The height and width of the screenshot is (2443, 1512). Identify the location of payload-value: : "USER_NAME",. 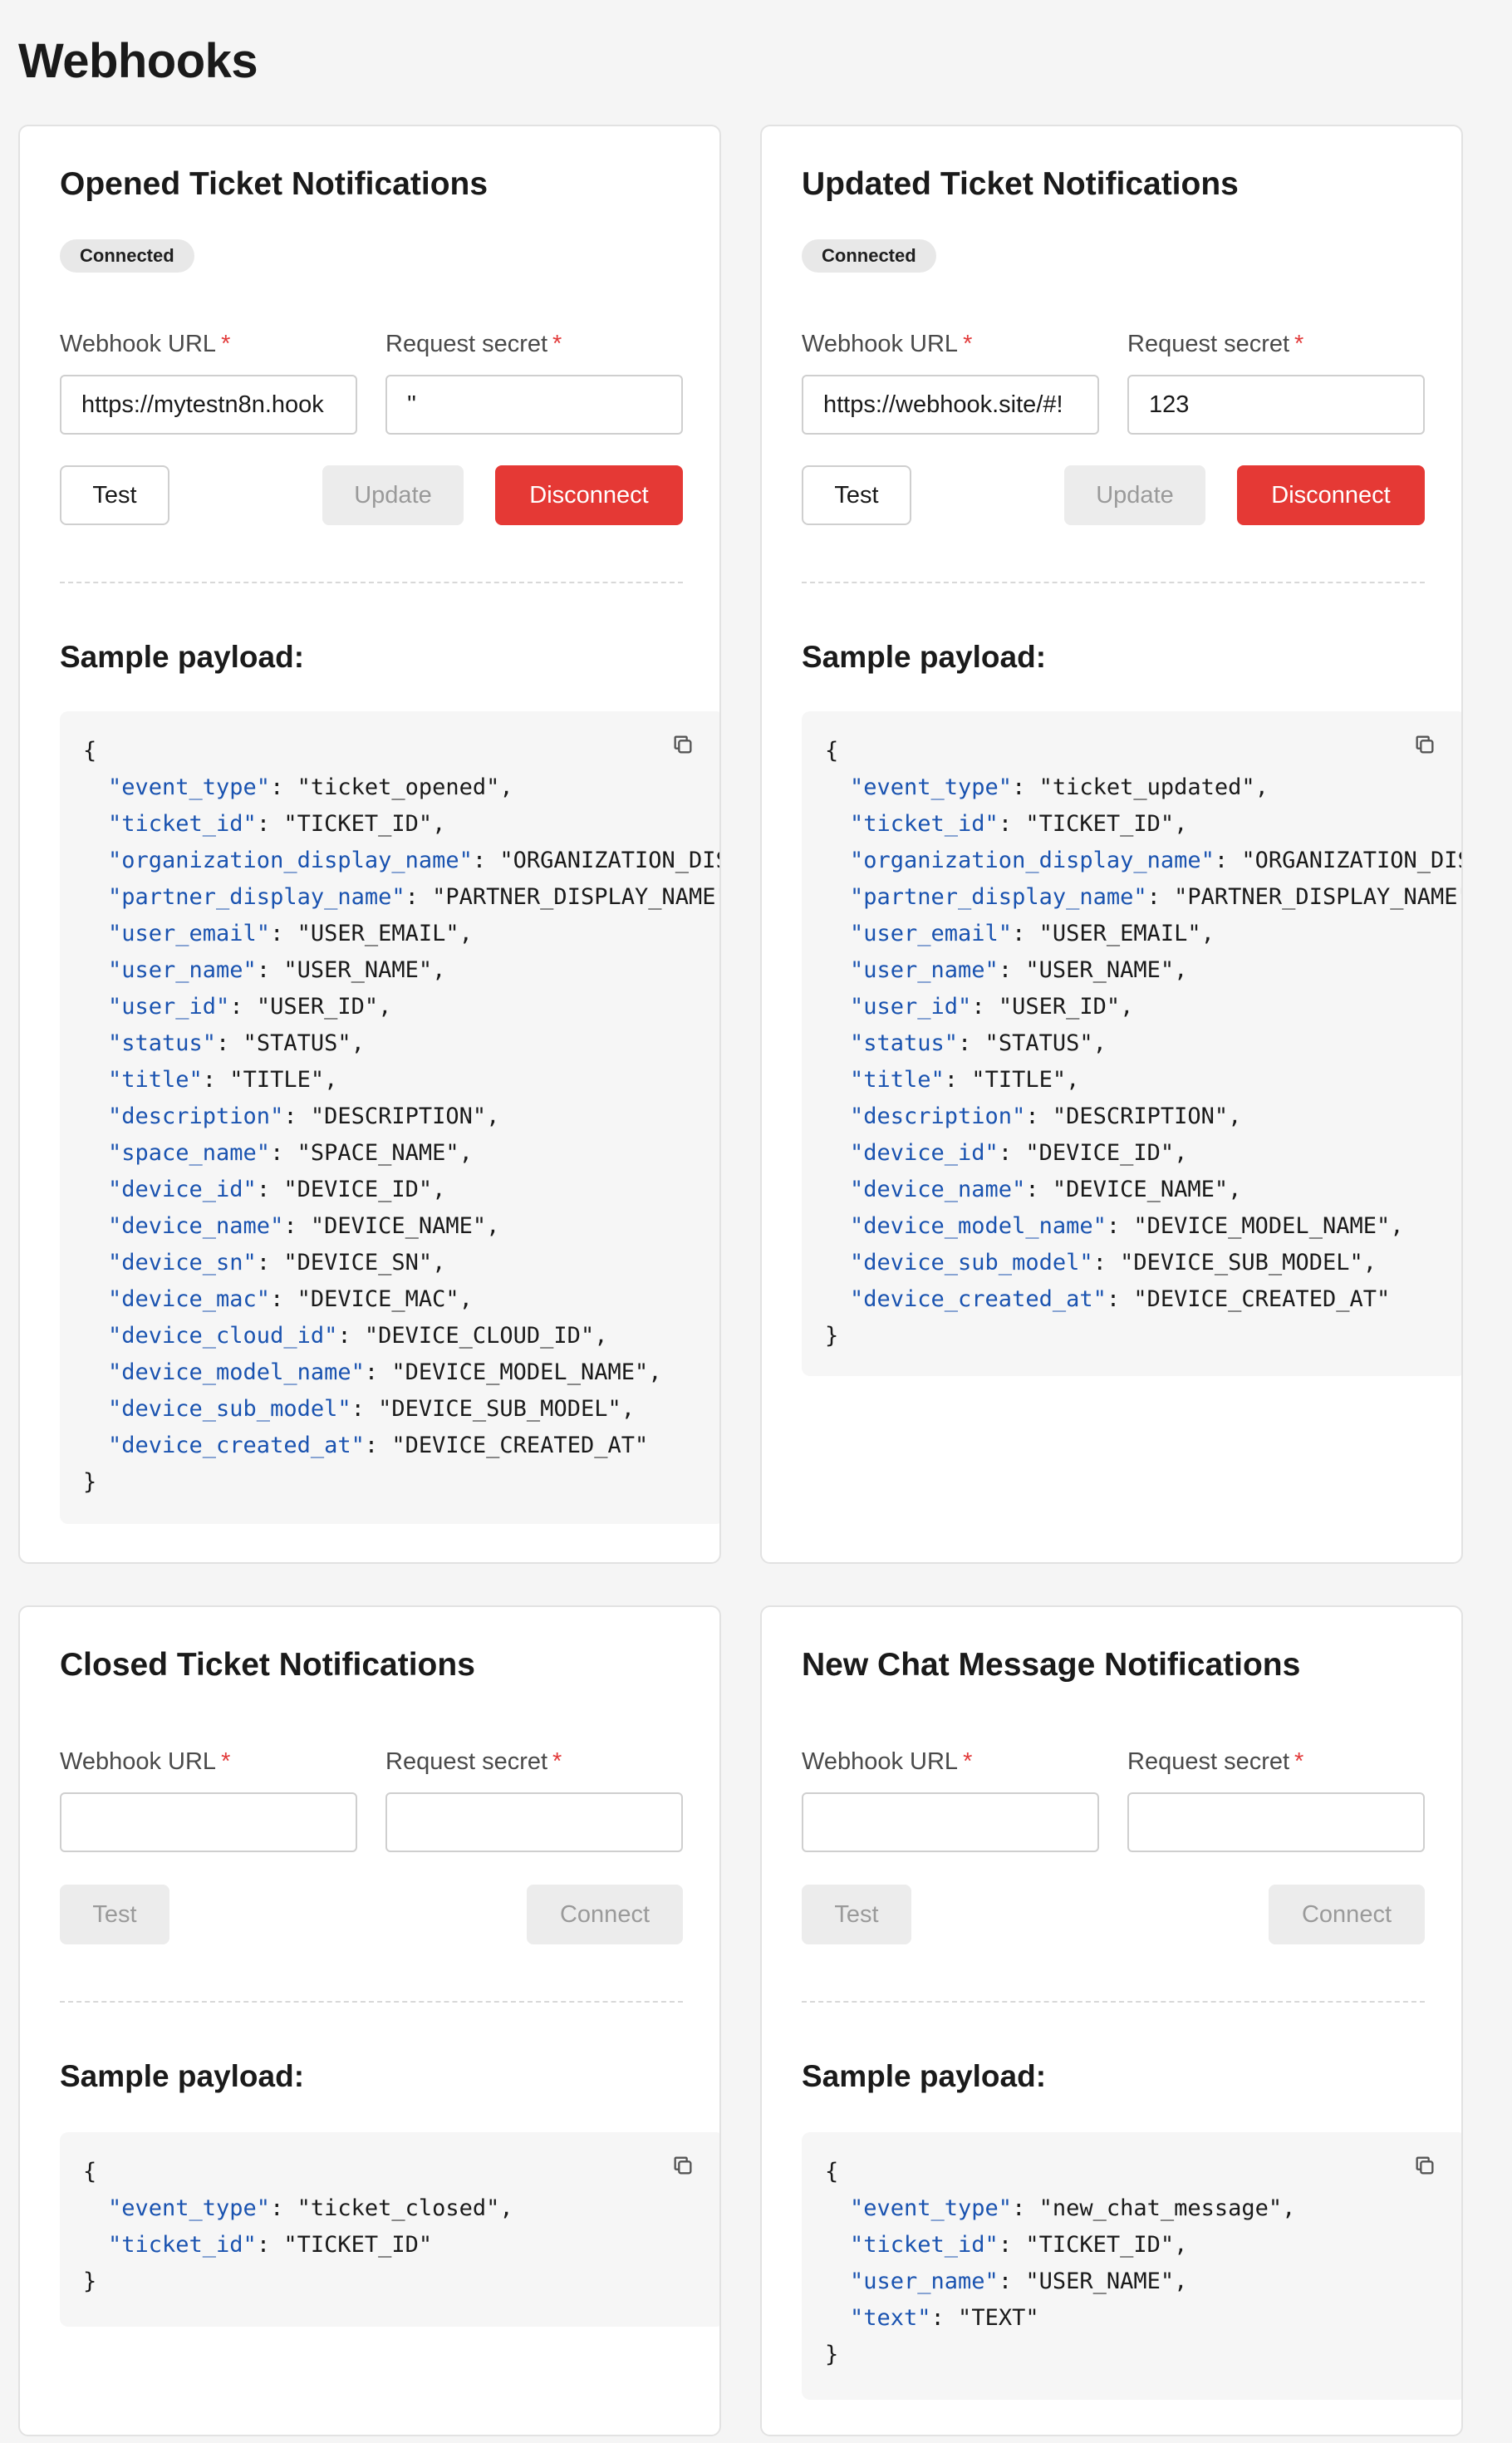
(351, 970).